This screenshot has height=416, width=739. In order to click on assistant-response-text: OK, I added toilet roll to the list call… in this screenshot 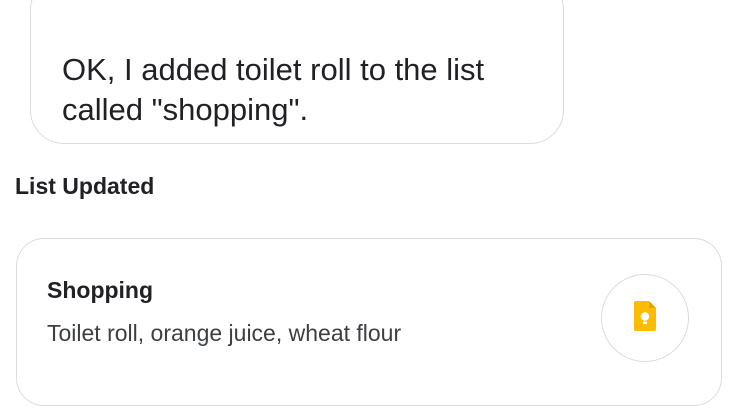, I will do `click(273, 89)`.